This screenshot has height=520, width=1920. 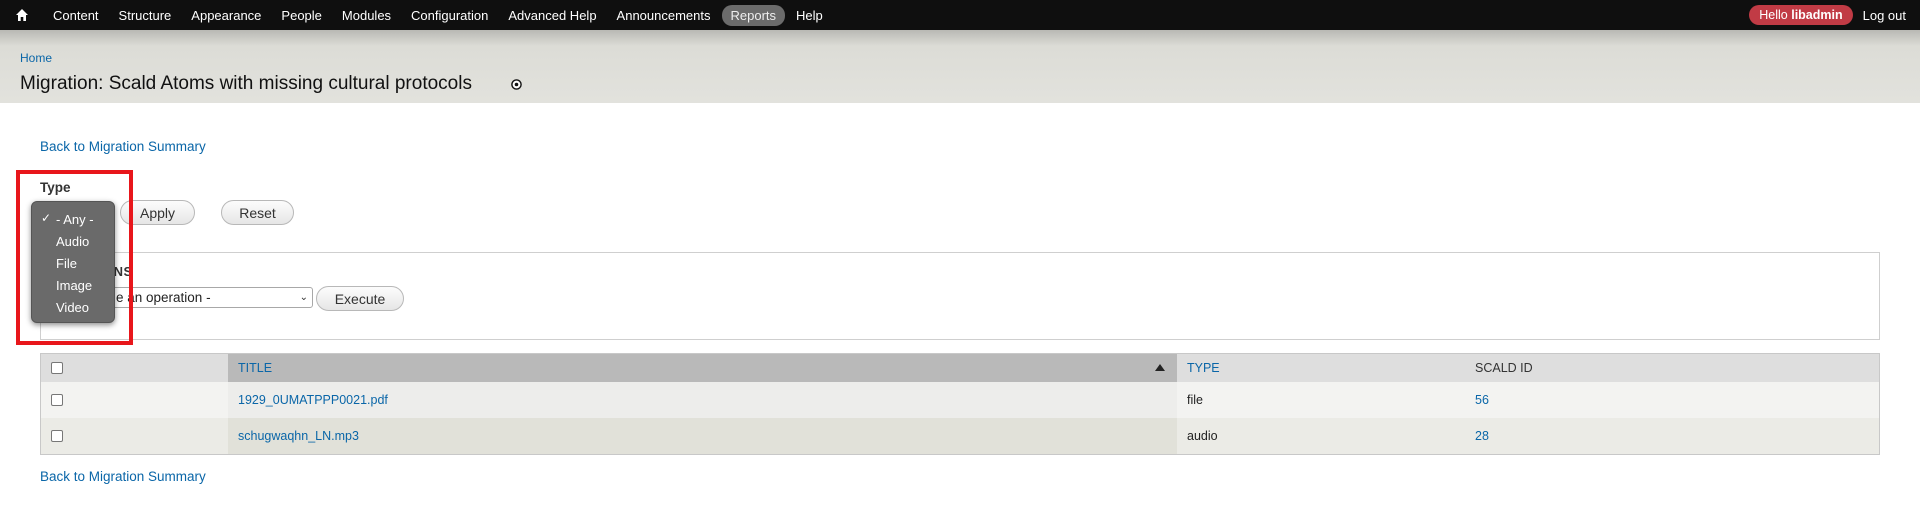 I want to click on title-header-label: TITLE, so click(x=255, y=368).